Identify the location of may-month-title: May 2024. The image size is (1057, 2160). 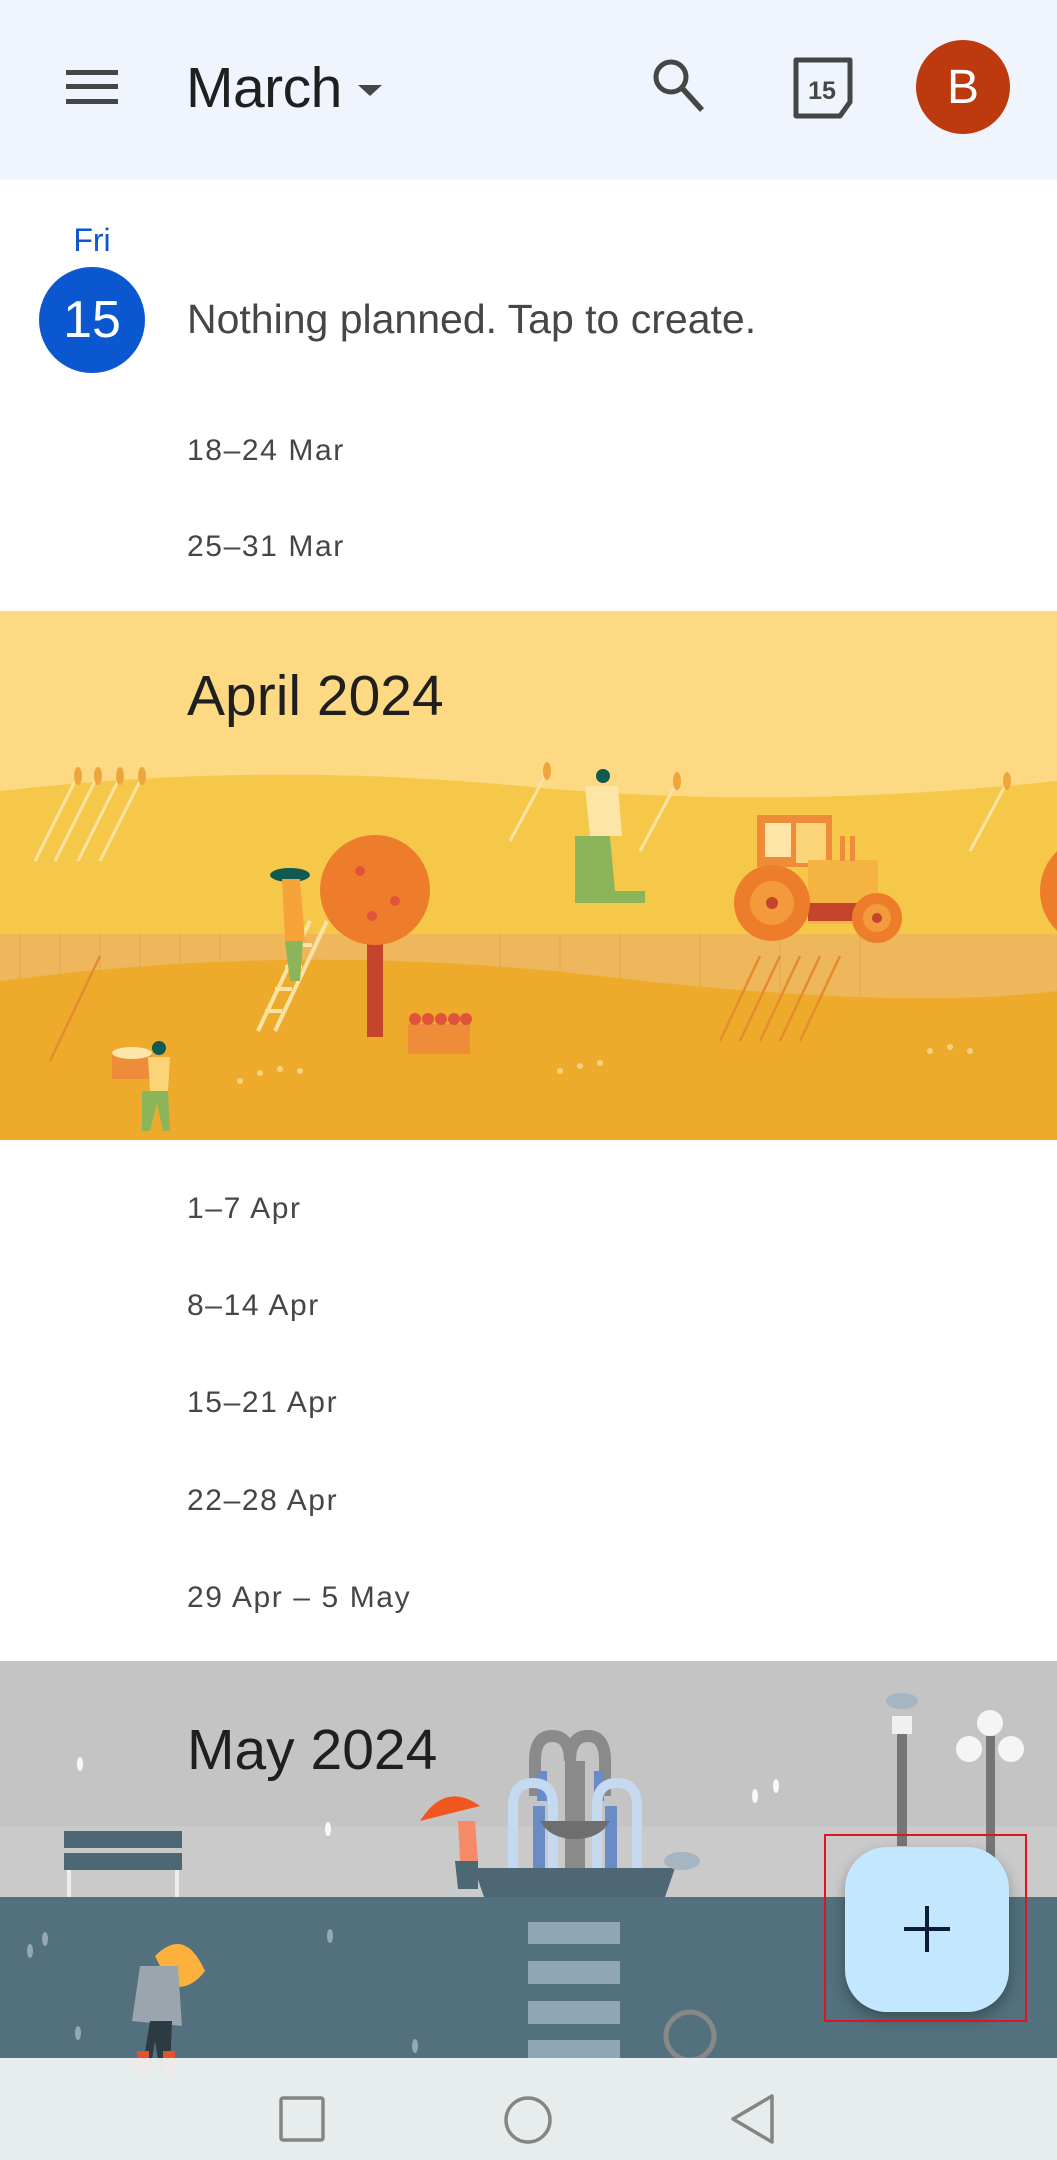
(312, 1750).